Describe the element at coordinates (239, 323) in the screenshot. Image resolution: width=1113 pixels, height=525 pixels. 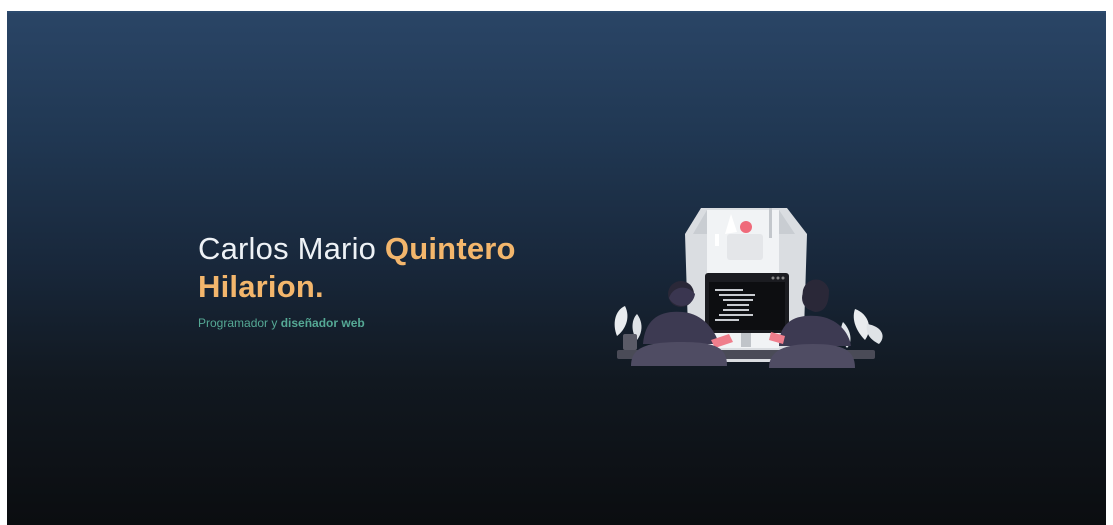
I see `tagline-role: Programador y` at that location.